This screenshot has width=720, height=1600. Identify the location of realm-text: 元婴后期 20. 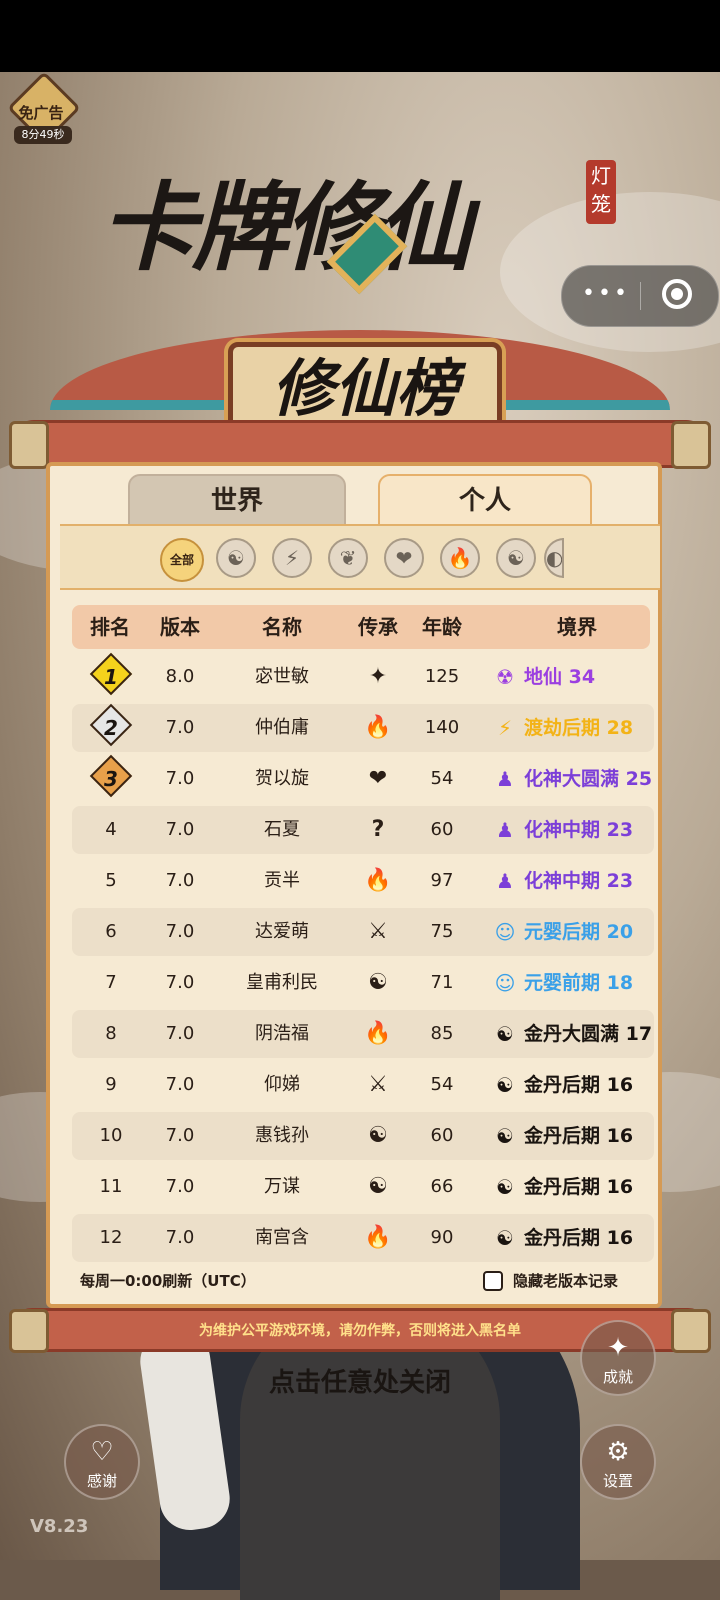
(579, 932).